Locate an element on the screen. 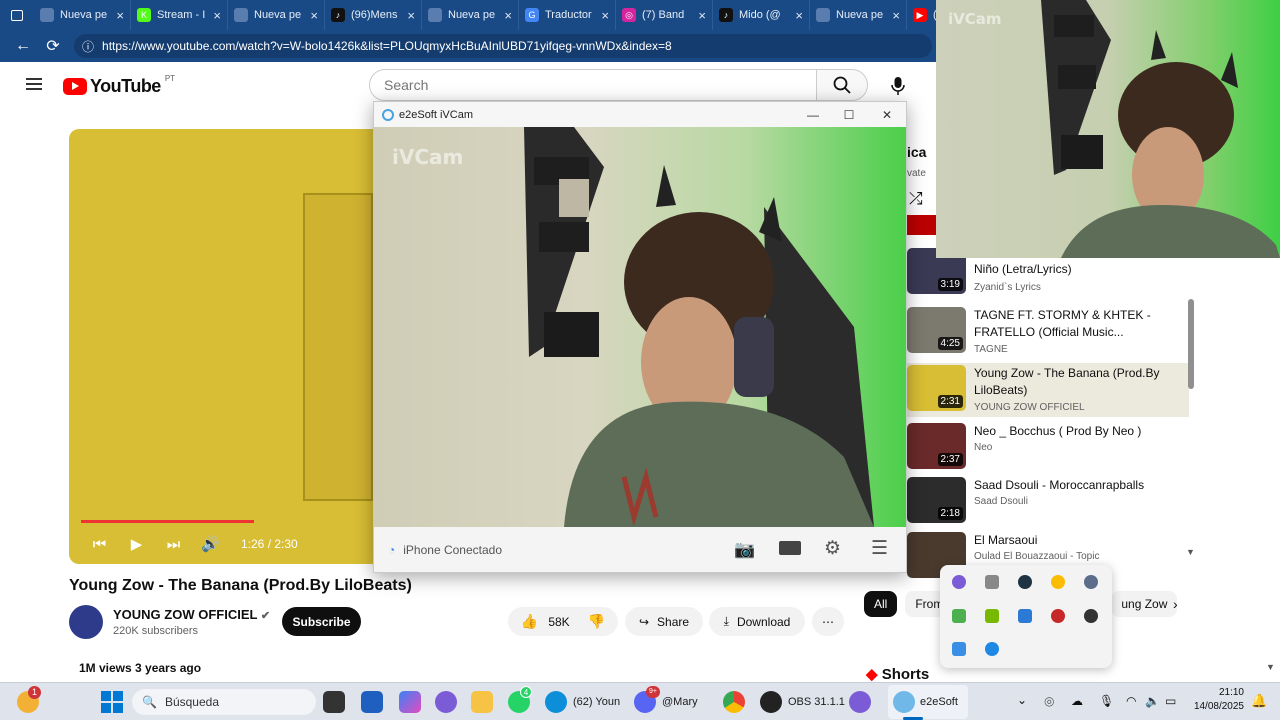 The width and height of the screenshot is (1280, 720). tray-app-icon is located at coordinates (959, 582).